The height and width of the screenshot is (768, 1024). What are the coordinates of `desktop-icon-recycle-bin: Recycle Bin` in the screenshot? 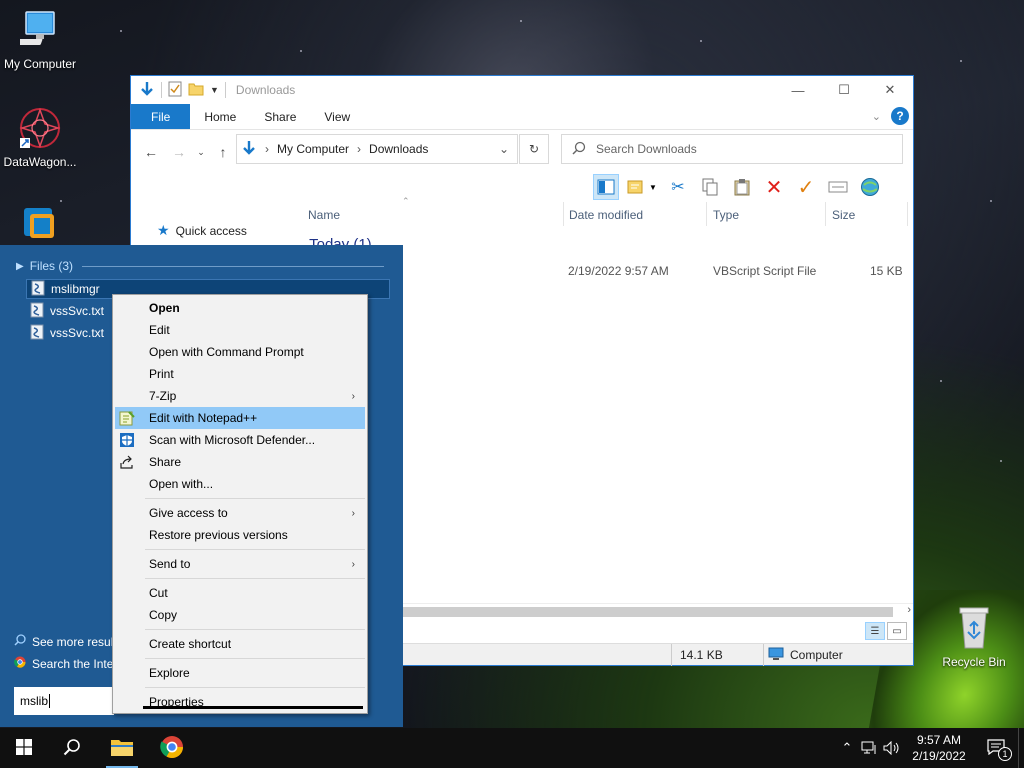 It's located at (974, 636).